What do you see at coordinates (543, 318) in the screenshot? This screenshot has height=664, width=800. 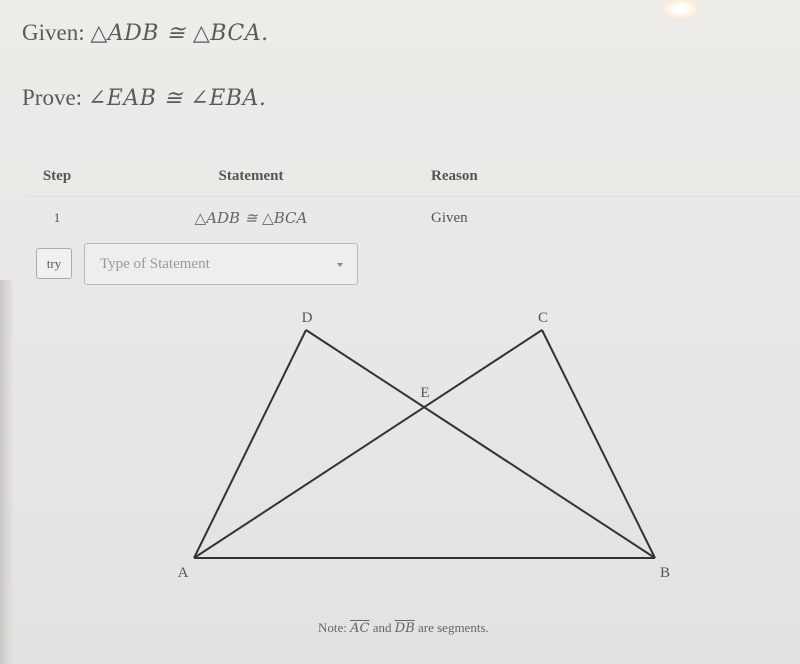 I see `point-label-c: C` at bounding box center [543, 318].